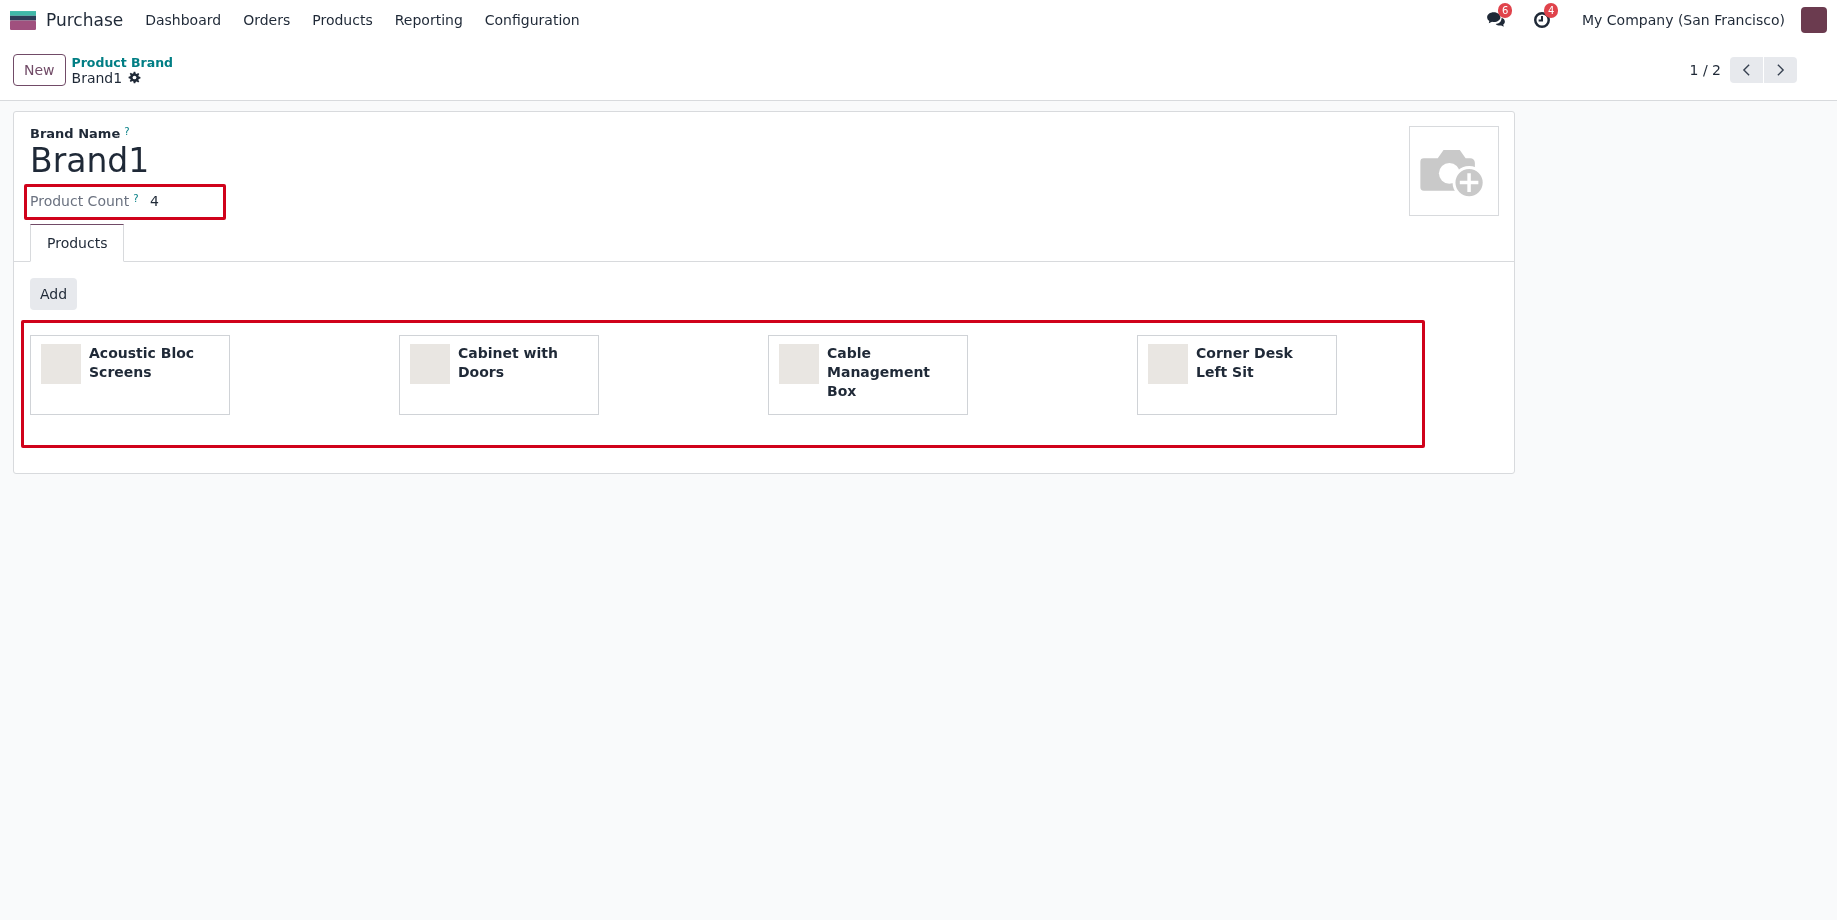 This screenshot has height=920, width=1837. Describe the element at coordinates (54, 294) in the screenshot. I see `add-button: Add` at that location.